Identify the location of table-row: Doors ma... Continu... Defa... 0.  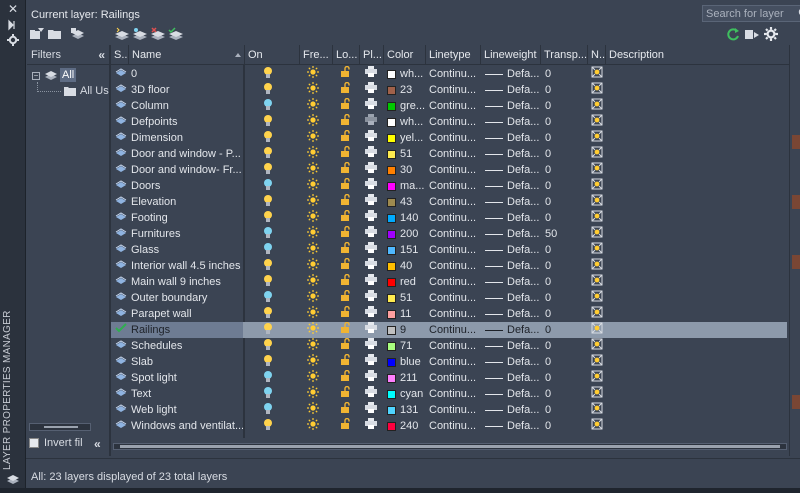
(450, 186).